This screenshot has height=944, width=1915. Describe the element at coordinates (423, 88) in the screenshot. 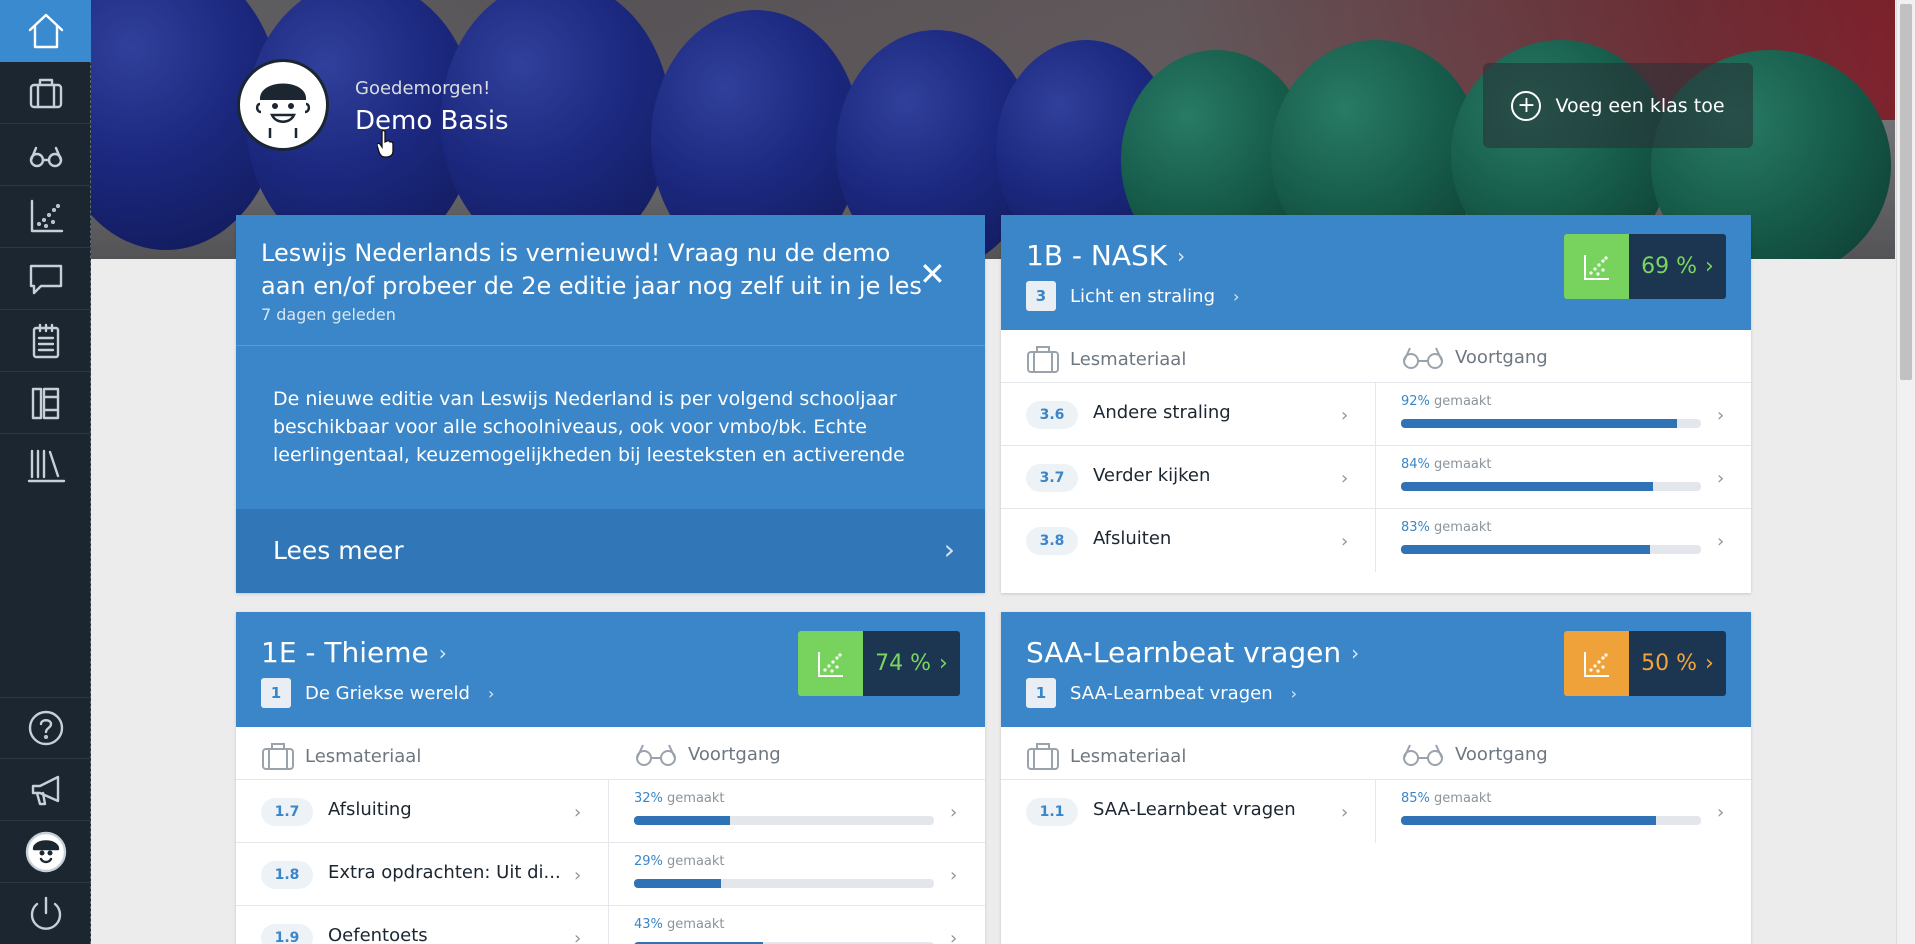

I see `greeting: Goedemorgen!` at that location.